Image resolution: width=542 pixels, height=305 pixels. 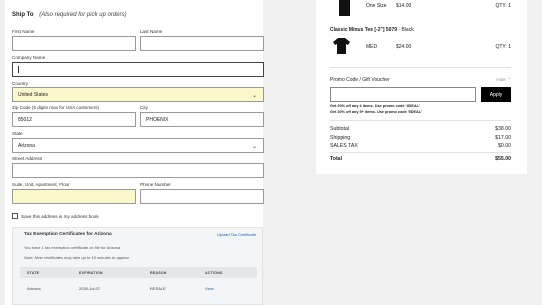 What do you see at coordinates (202, 43) in the screenshot?
I see `last-name-field` at bounding box center [202, 43].